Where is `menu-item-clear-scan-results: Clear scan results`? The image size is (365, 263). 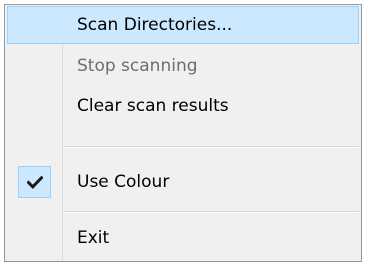
menu-item-clear-scan-results: Clear scan results is located at coordinates (183, 106).